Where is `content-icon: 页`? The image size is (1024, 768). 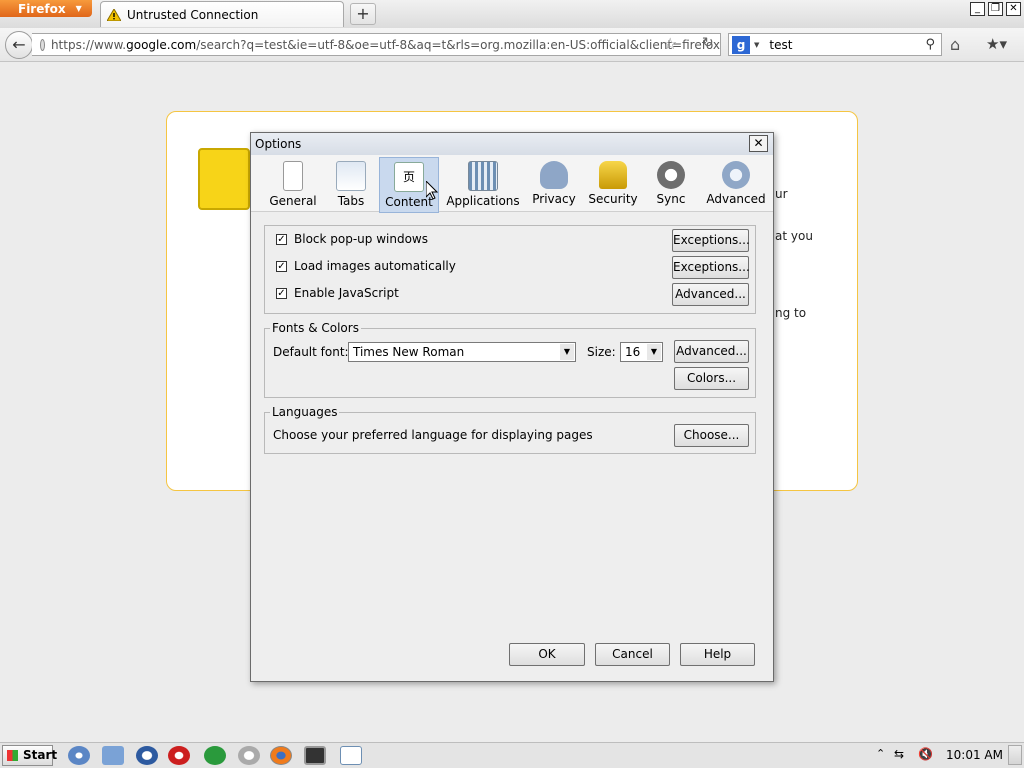
content-icon: 页 is located at coordinates (409, 177).